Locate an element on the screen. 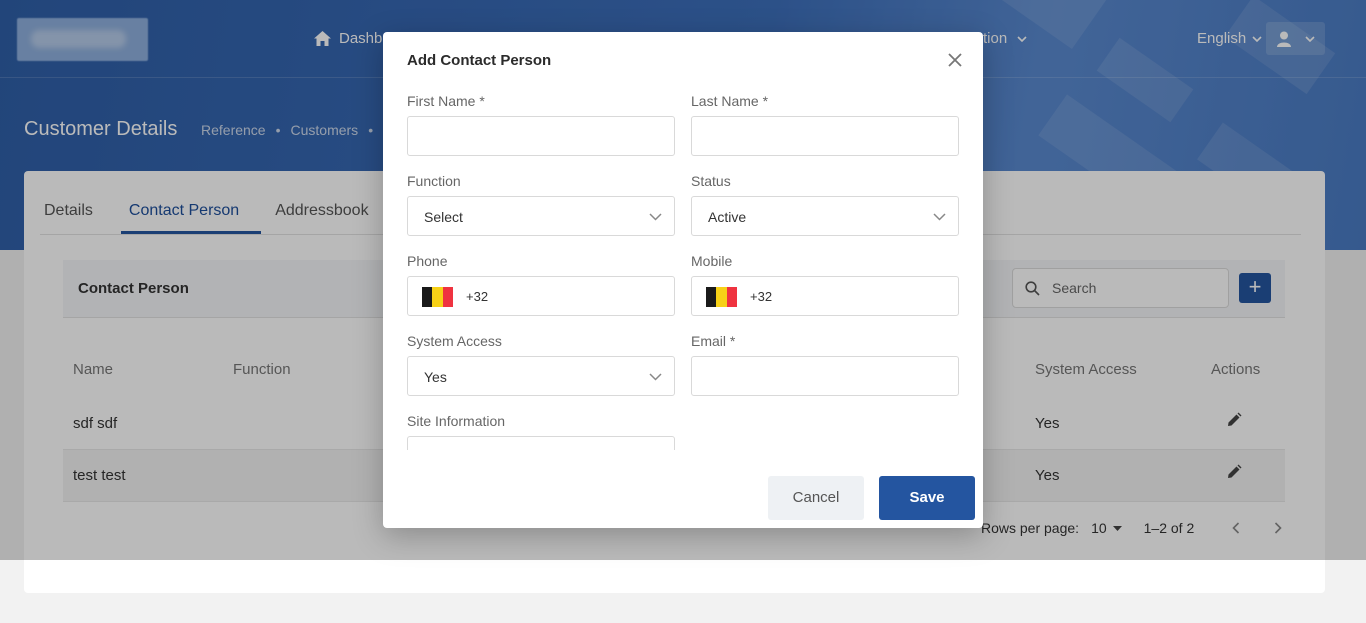 This screenshot has width=1366, height=623. email-label: Email * is located at coordinates (713, 341).